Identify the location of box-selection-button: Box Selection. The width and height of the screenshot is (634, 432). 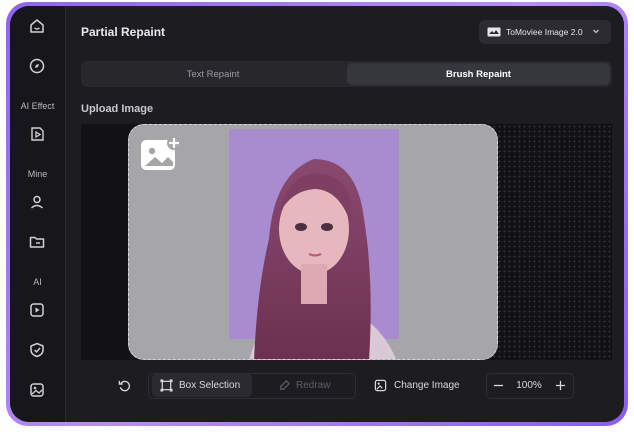
(202, 385).